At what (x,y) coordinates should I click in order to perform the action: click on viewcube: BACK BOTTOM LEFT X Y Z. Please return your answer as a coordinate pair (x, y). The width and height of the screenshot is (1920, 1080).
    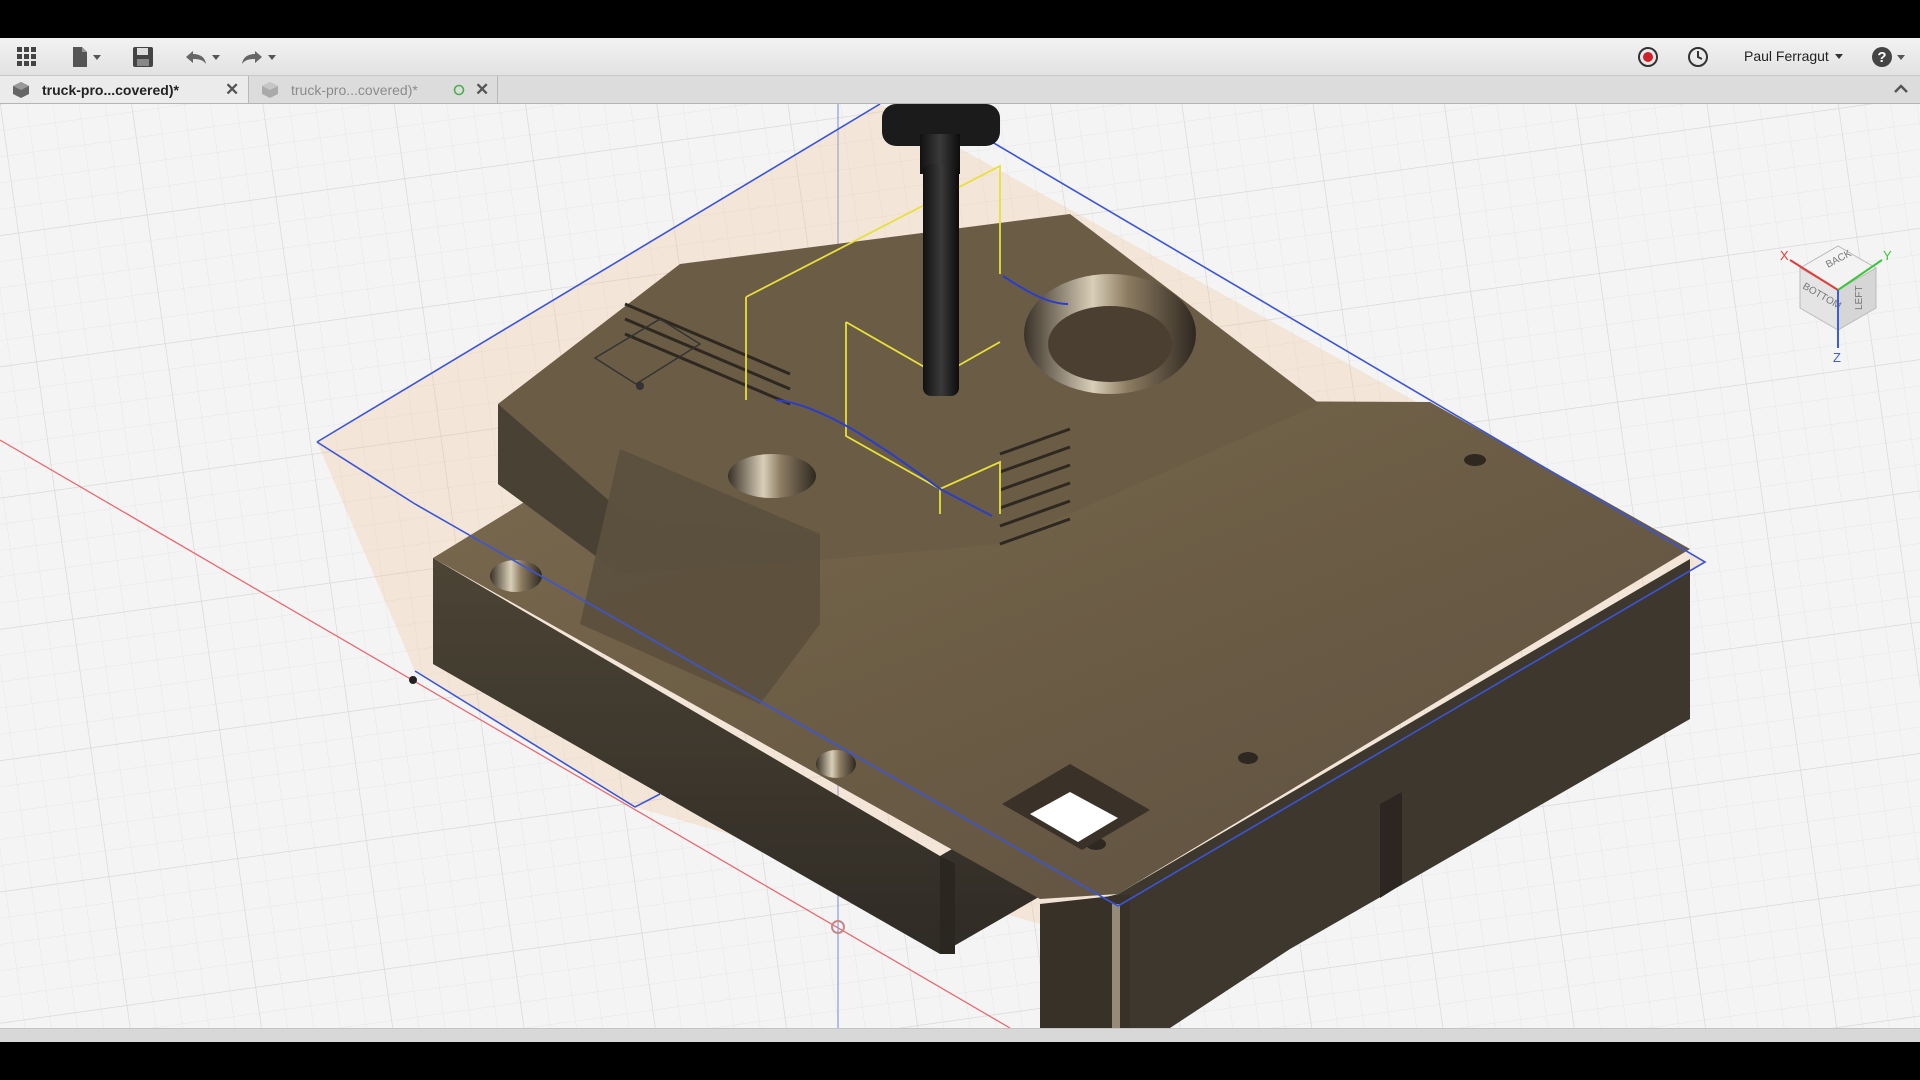
    Looking at the image, I should click on (1840, 303).